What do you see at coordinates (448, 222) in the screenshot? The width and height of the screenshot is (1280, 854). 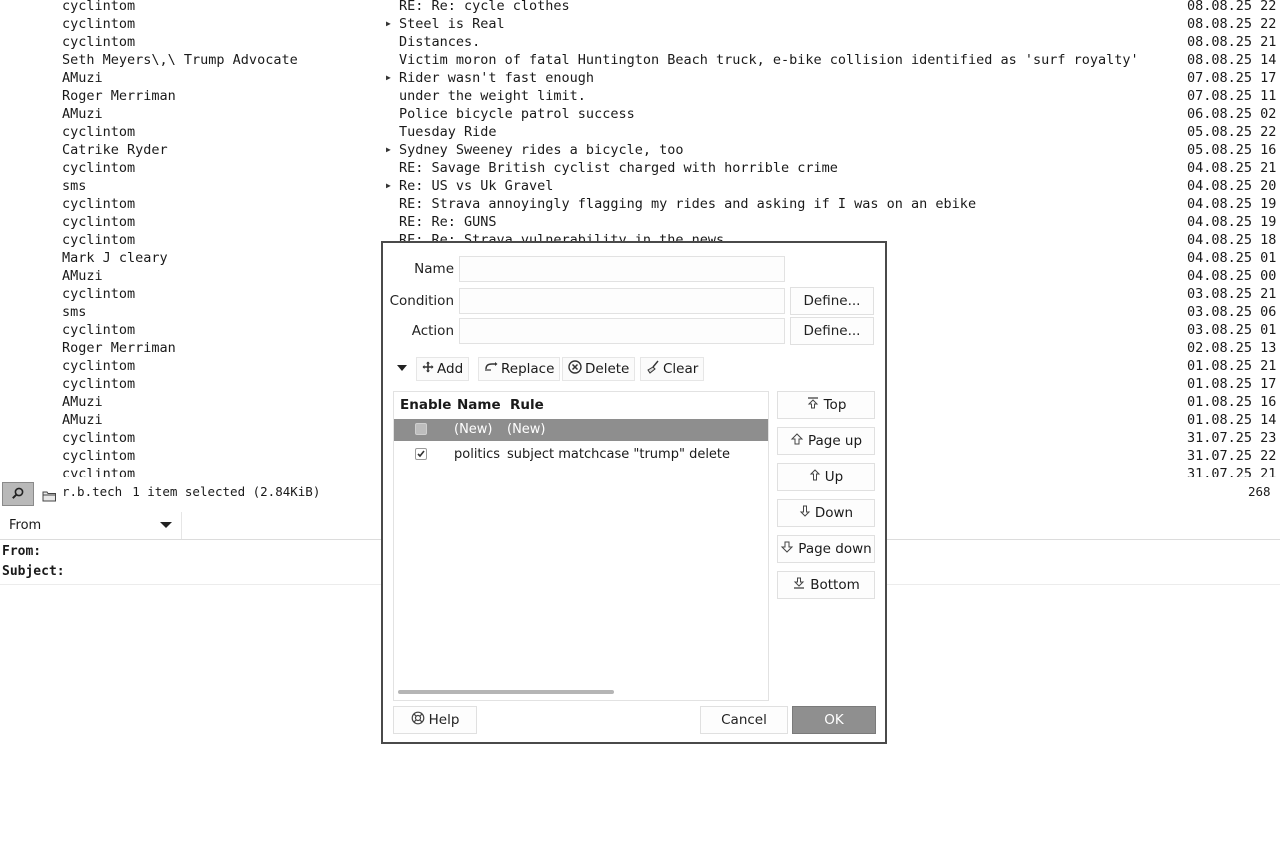 I see `message-subject: RE: Re: GUNS` at bounding box center [448, 222].